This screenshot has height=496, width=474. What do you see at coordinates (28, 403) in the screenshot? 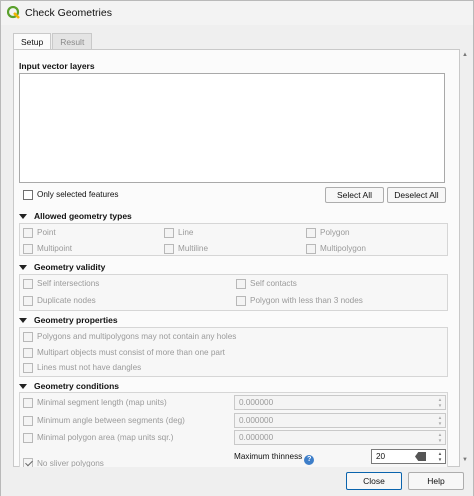
I see `min-segment-length-checkbox` at bounding box center [28, 403].